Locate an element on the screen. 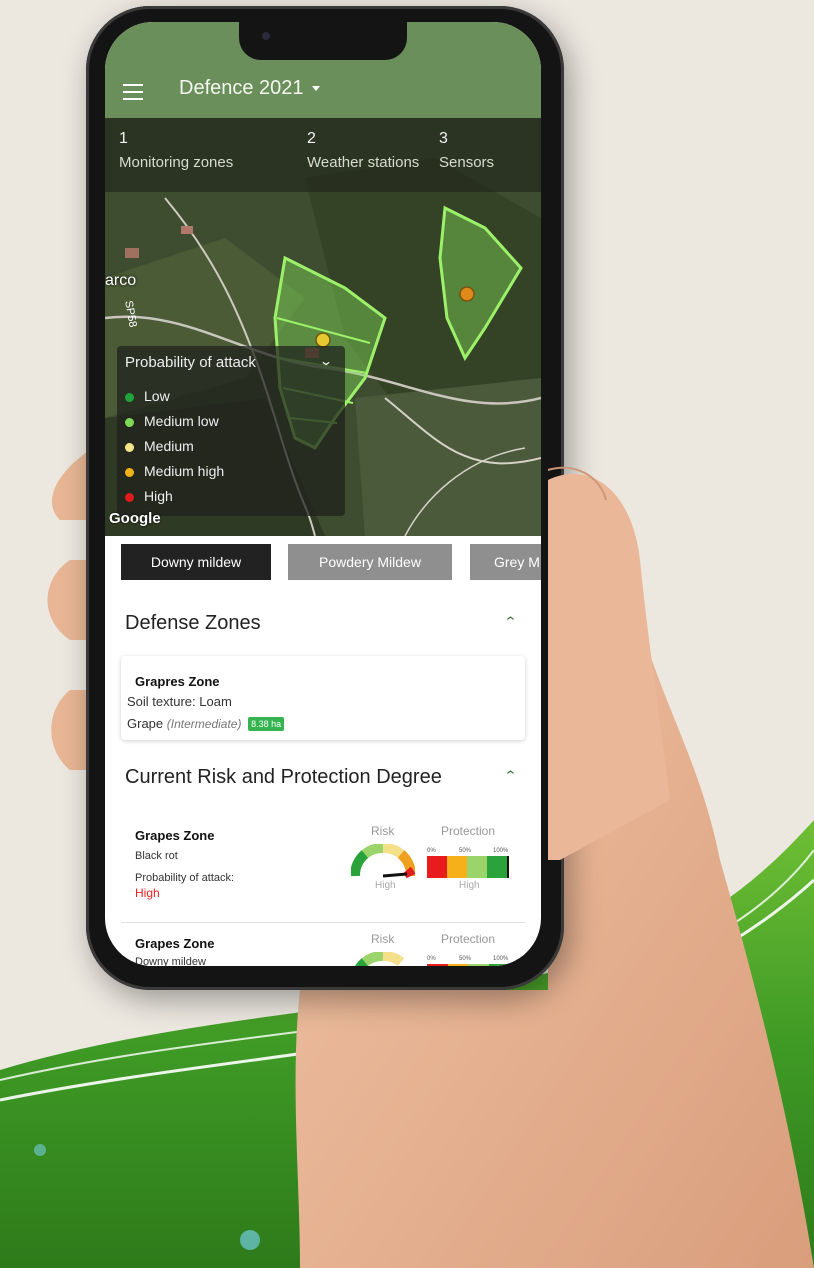 The image size is (814, 1268). hand-thumb is located at coordinates (608, 663).